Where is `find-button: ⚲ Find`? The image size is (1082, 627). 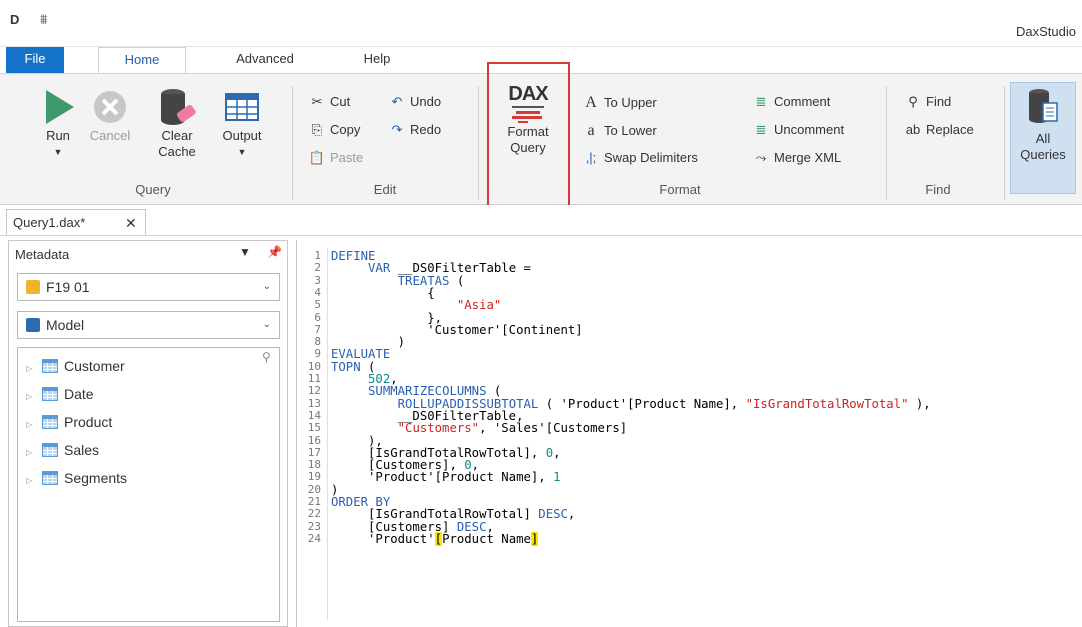 find-button: ⚲ Find is located at coordinates (927, 102).